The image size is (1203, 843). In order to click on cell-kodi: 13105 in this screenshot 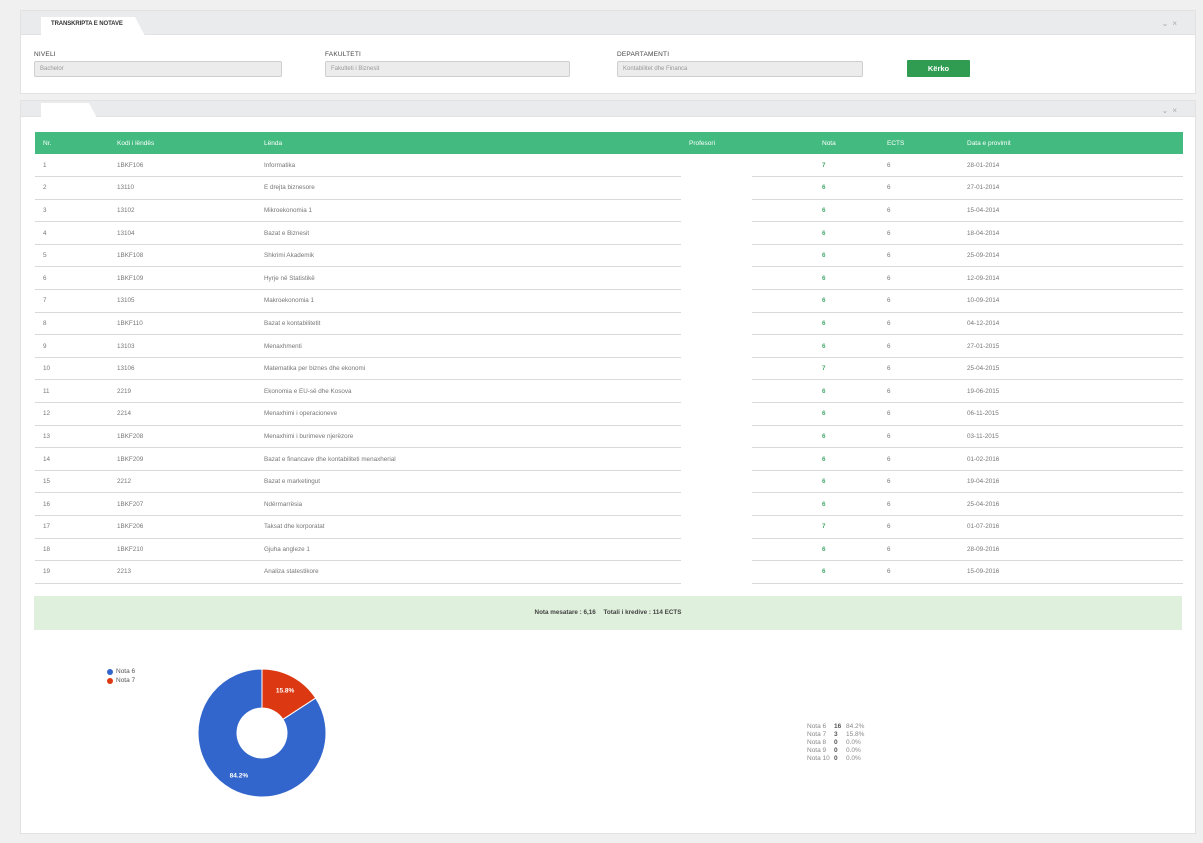, I will do `click(182, 301)`.